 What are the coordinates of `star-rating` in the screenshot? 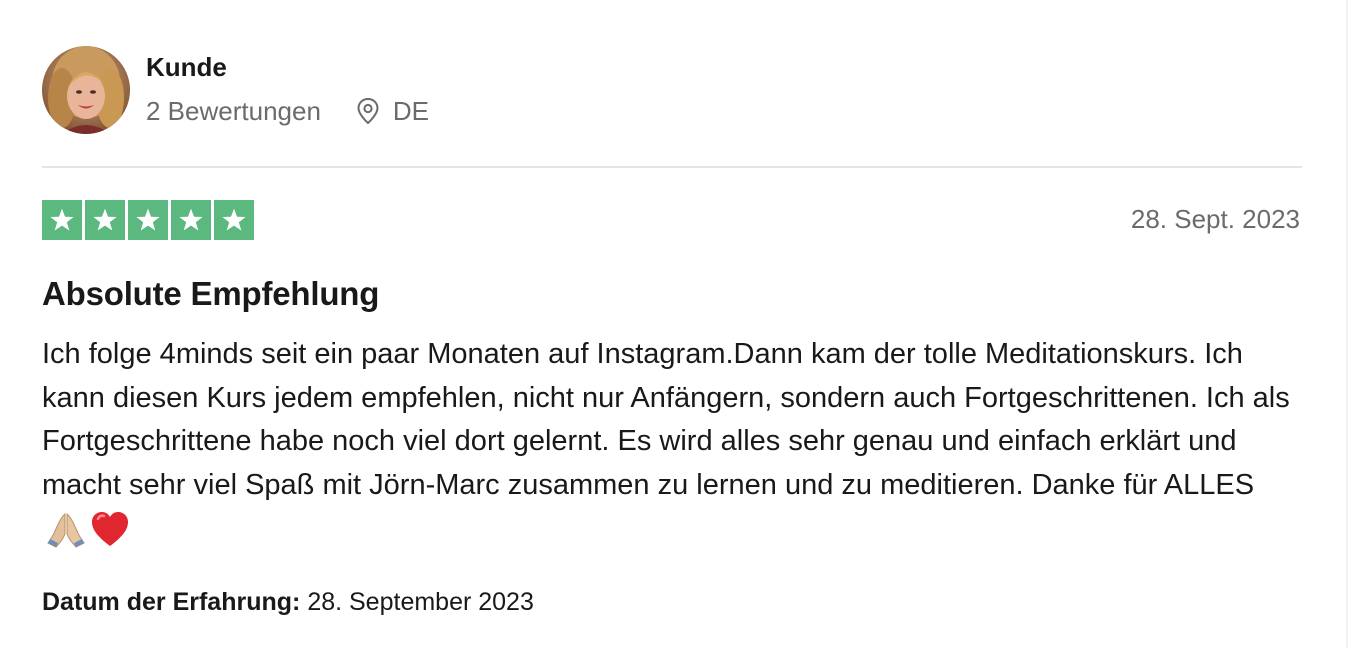 It's located at (149, 220).